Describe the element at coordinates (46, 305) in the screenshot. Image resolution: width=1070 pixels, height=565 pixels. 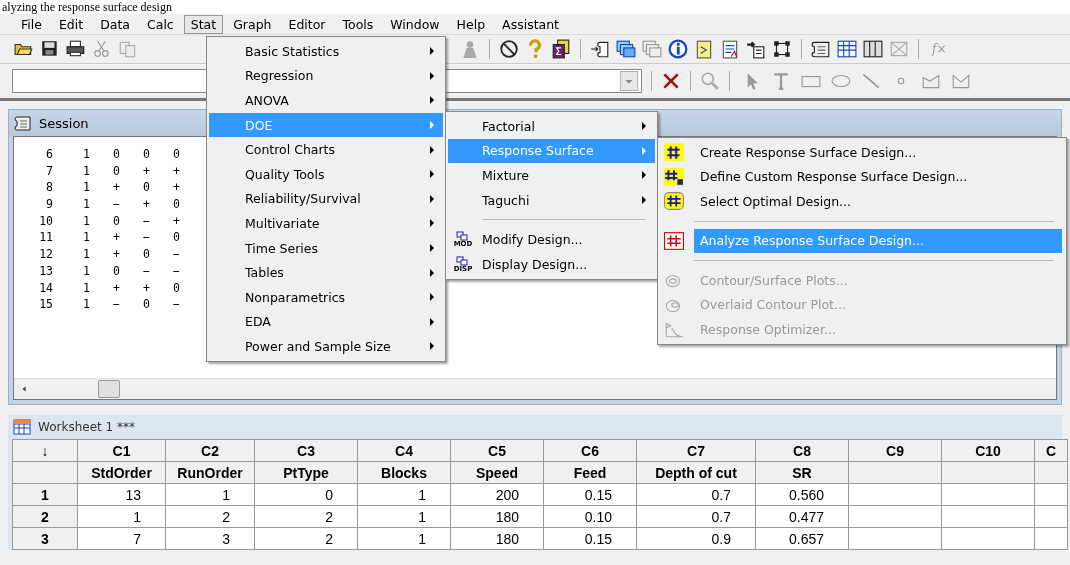
I see `output-value: 15` at that location.